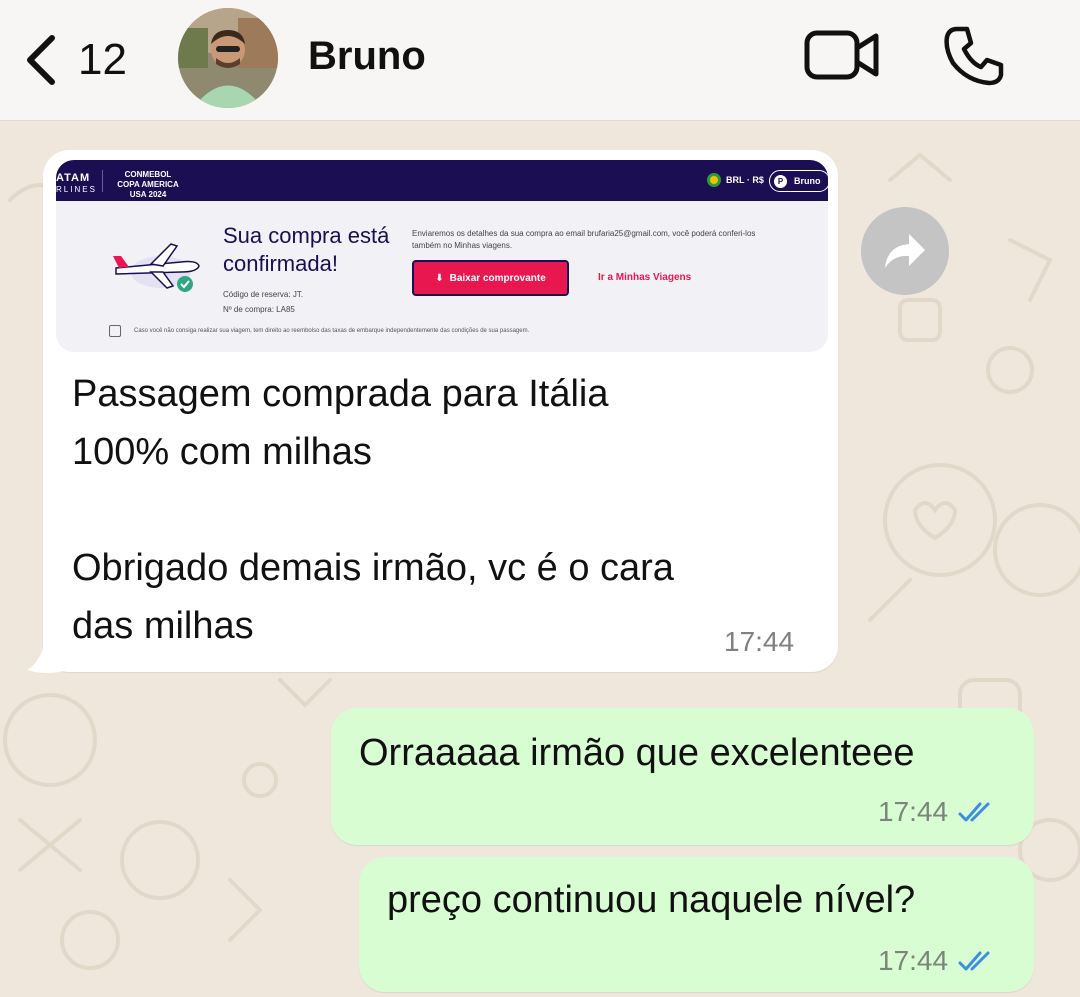  I want to click on preview-brand-sub: RLINES, so click(76, 189).